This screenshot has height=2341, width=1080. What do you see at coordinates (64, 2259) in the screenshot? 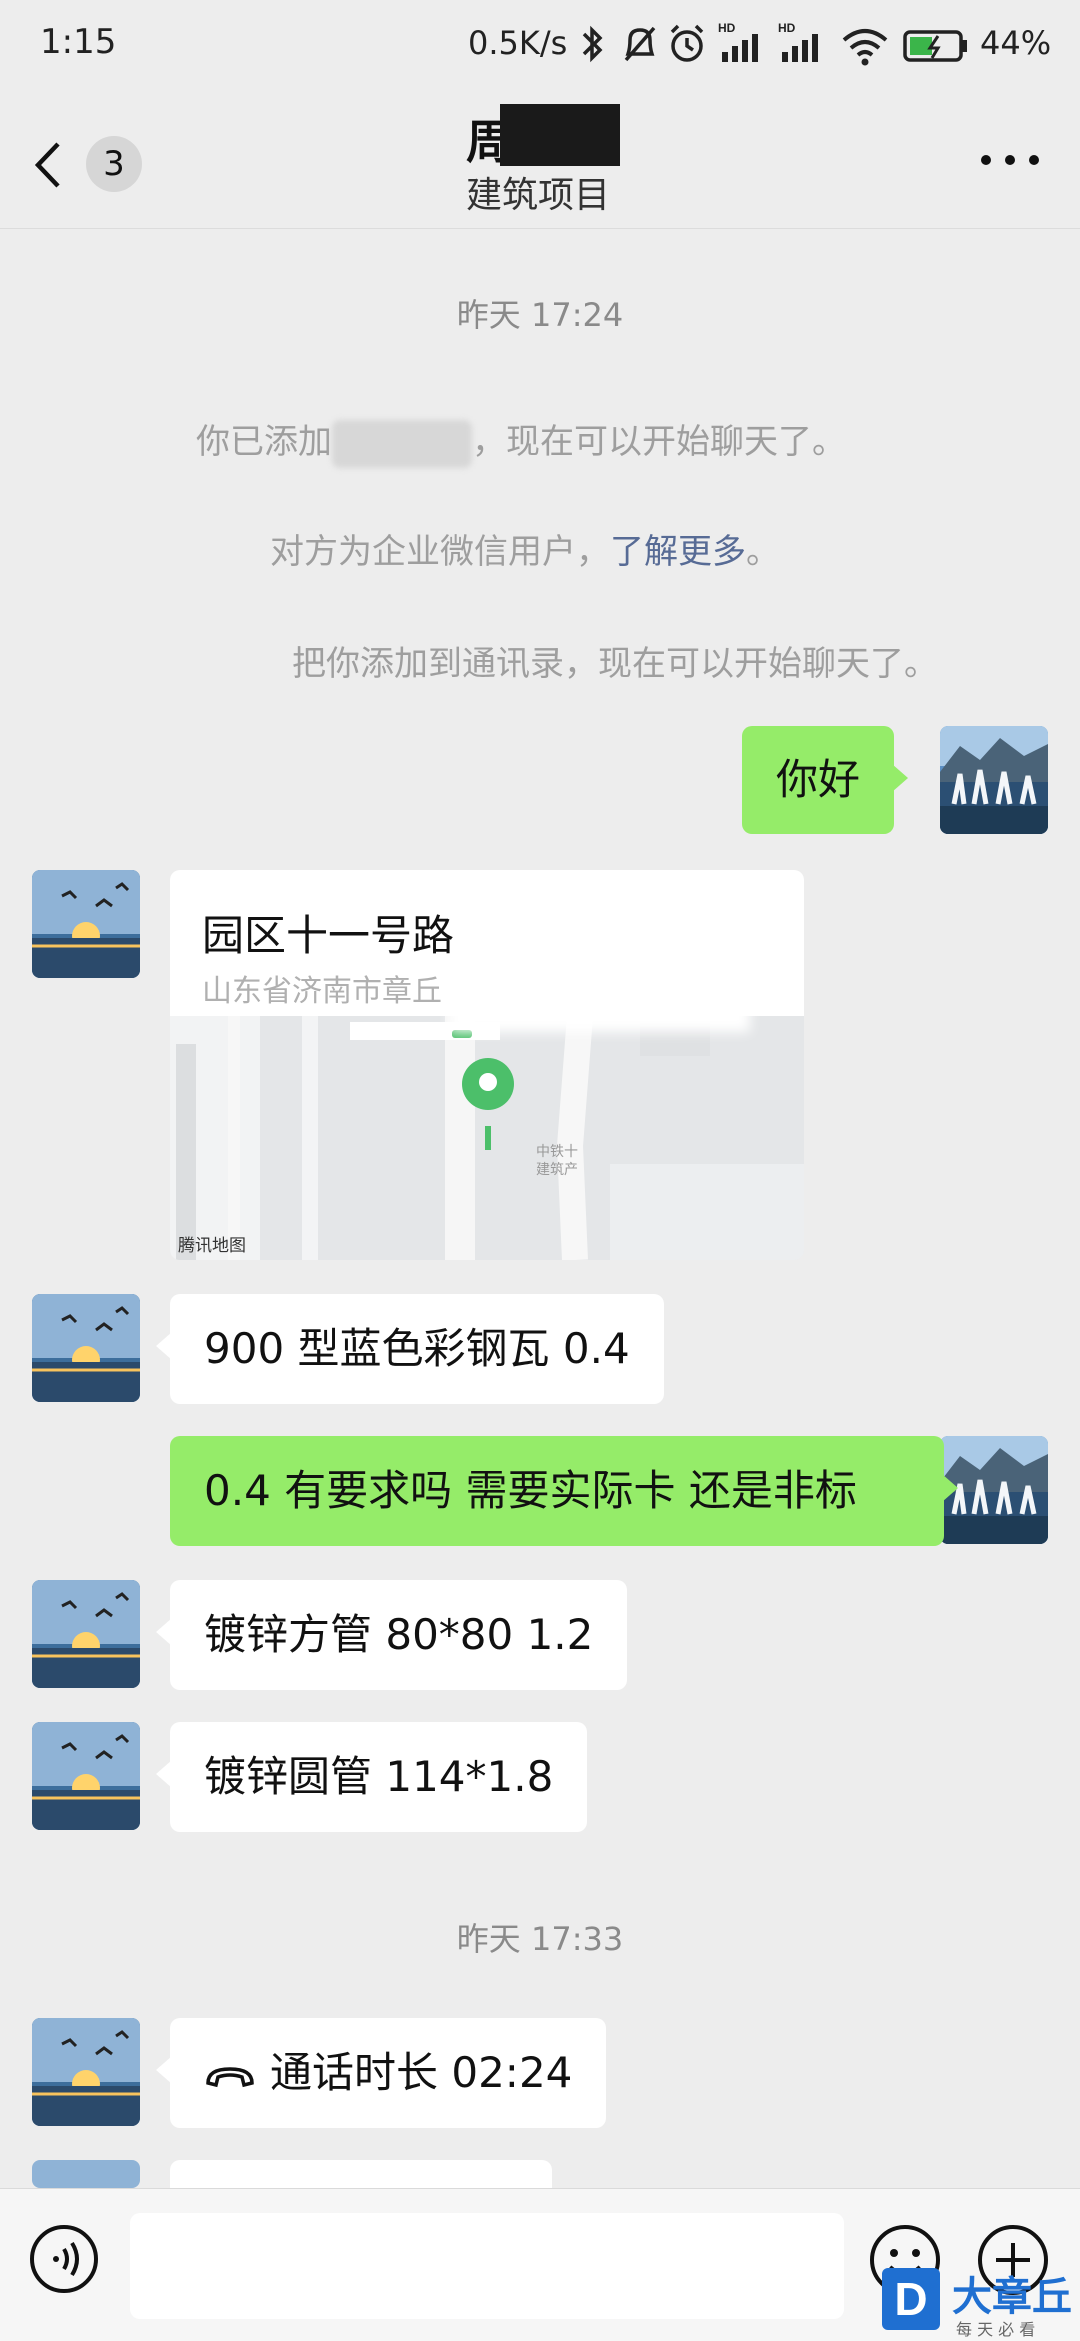
I see `voice-input-icon` at bounding box center [64, 2259].